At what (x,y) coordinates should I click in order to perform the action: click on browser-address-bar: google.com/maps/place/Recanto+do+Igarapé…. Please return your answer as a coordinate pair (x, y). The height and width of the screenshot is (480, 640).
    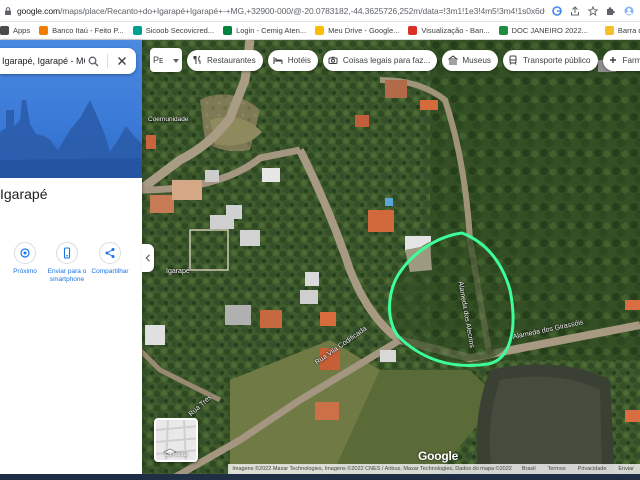
    Looking at the image, I should click on (320, 11).